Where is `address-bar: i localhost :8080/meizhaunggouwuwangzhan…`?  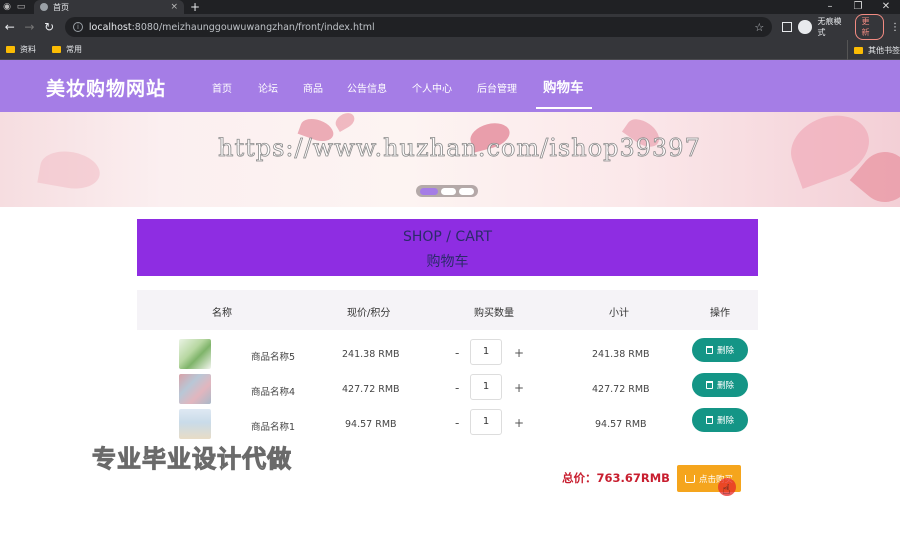 address-bar: i localhost :8080/meizhaunggouwuwangzhan… is located at coordinates (418, 27).